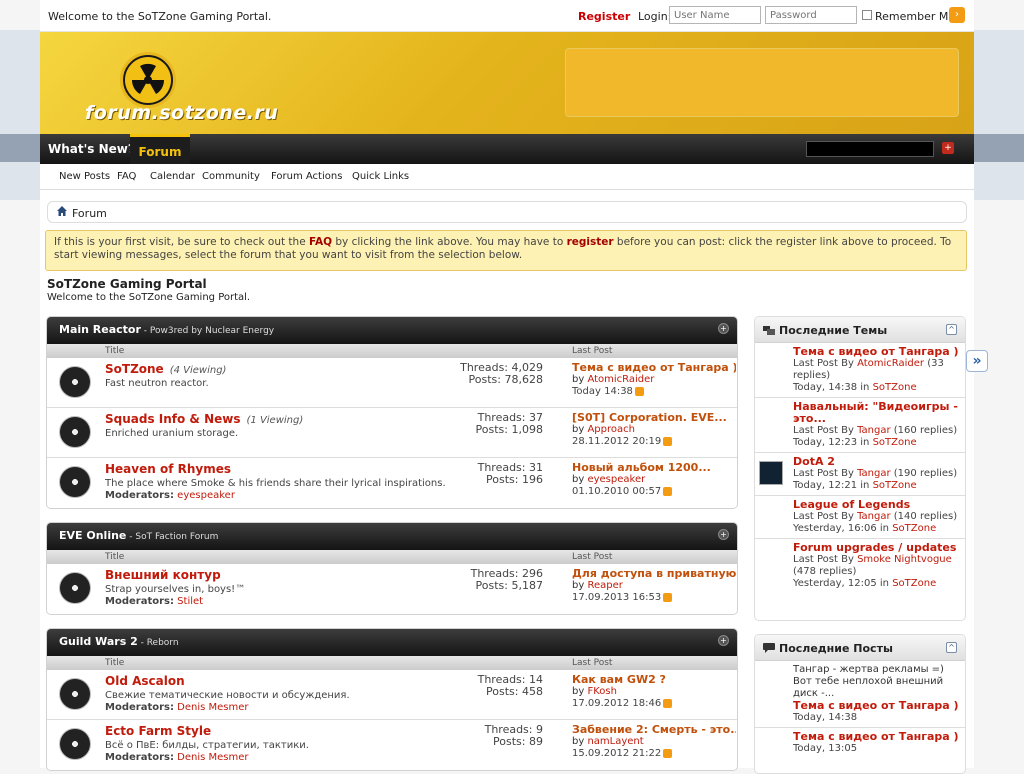  I want to click on sidebar-toggle-arrow-icon: », so click(977, 361).